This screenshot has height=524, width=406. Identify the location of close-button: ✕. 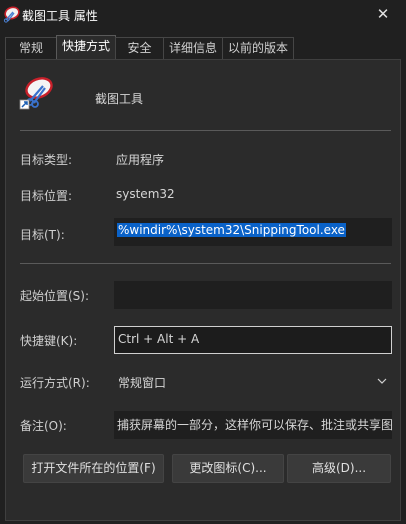
(383, 15).